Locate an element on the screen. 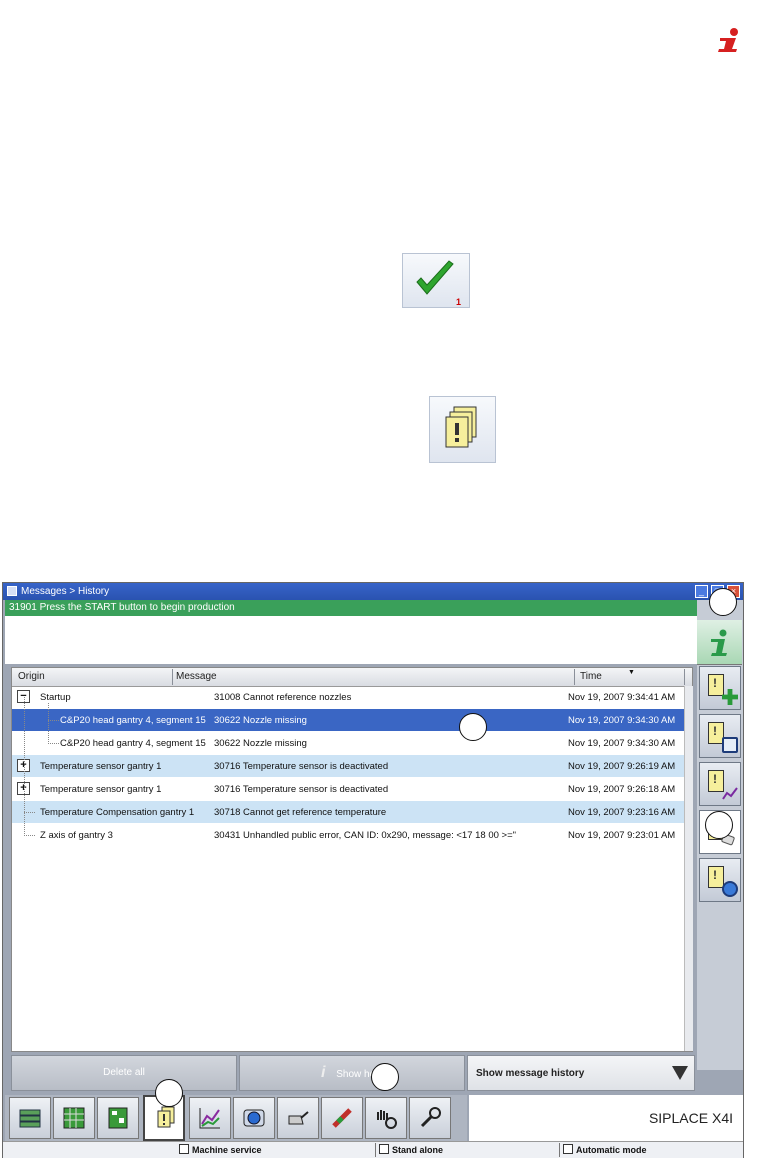  message-camera-button is located at coordinates (720, 880).